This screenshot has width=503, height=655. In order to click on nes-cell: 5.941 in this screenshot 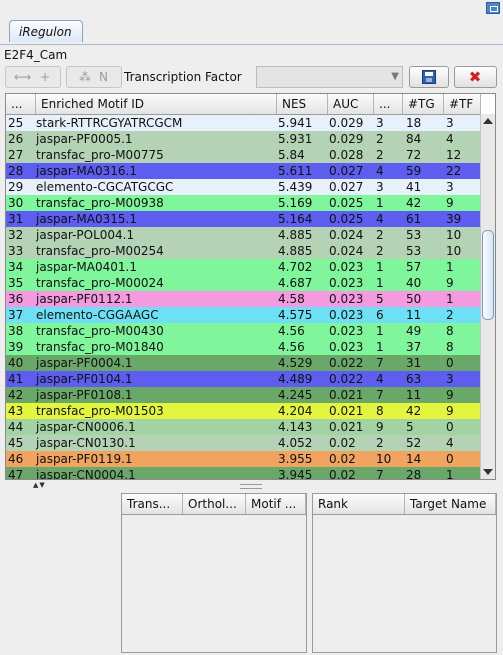, I will do `click(295, 123)`.